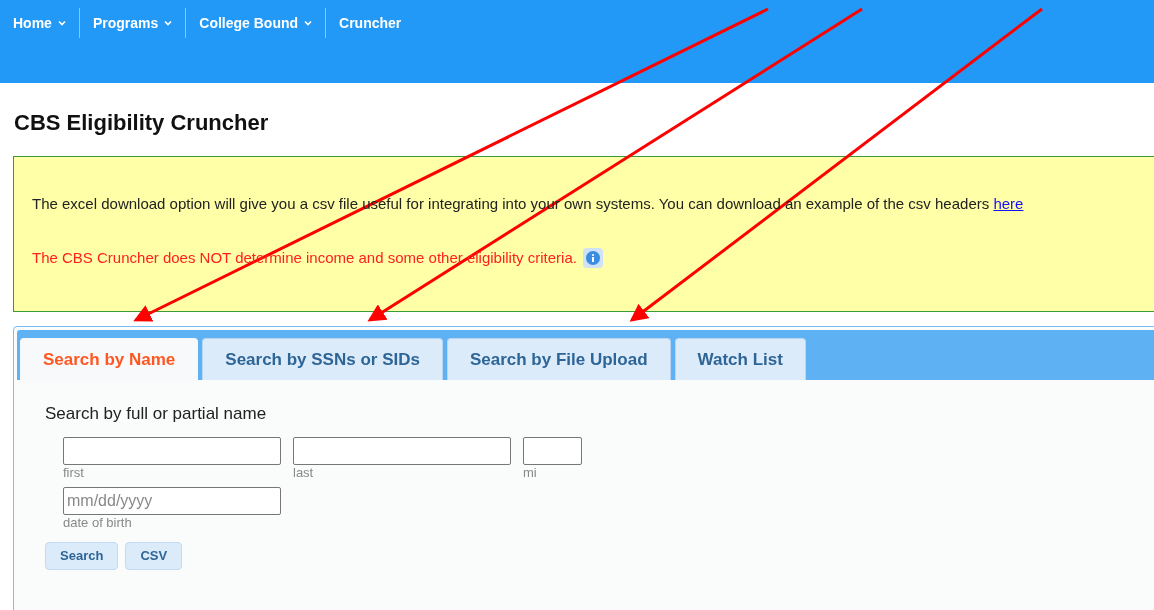 This screenshot has height=610, width=1154. What do you see at coordinates (82, 555) in the screenshot?
I see `form-button: Search` at bounding box center [82, 555].